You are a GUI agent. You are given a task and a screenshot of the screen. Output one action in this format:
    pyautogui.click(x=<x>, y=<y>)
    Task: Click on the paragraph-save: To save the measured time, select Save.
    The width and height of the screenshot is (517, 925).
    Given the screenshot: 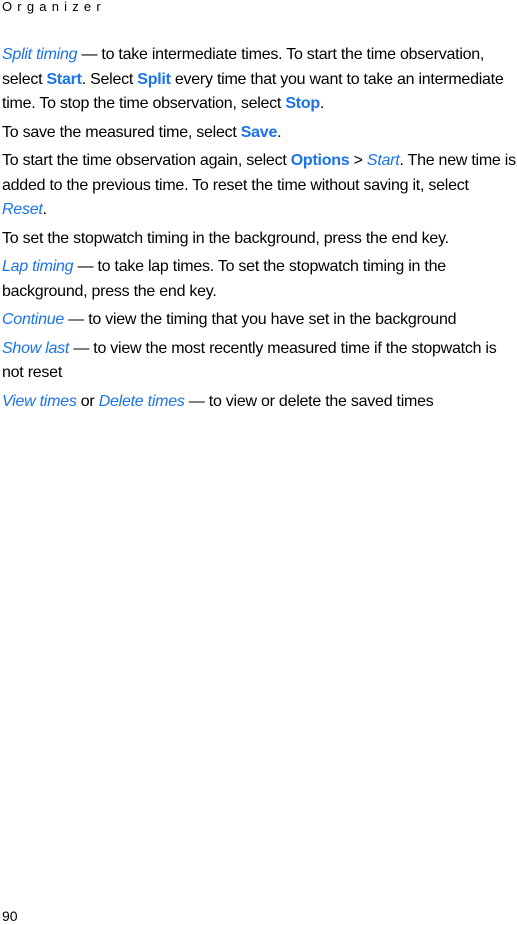 What is the action you would take?
    pyautogui.click(x=259, y=133)
    